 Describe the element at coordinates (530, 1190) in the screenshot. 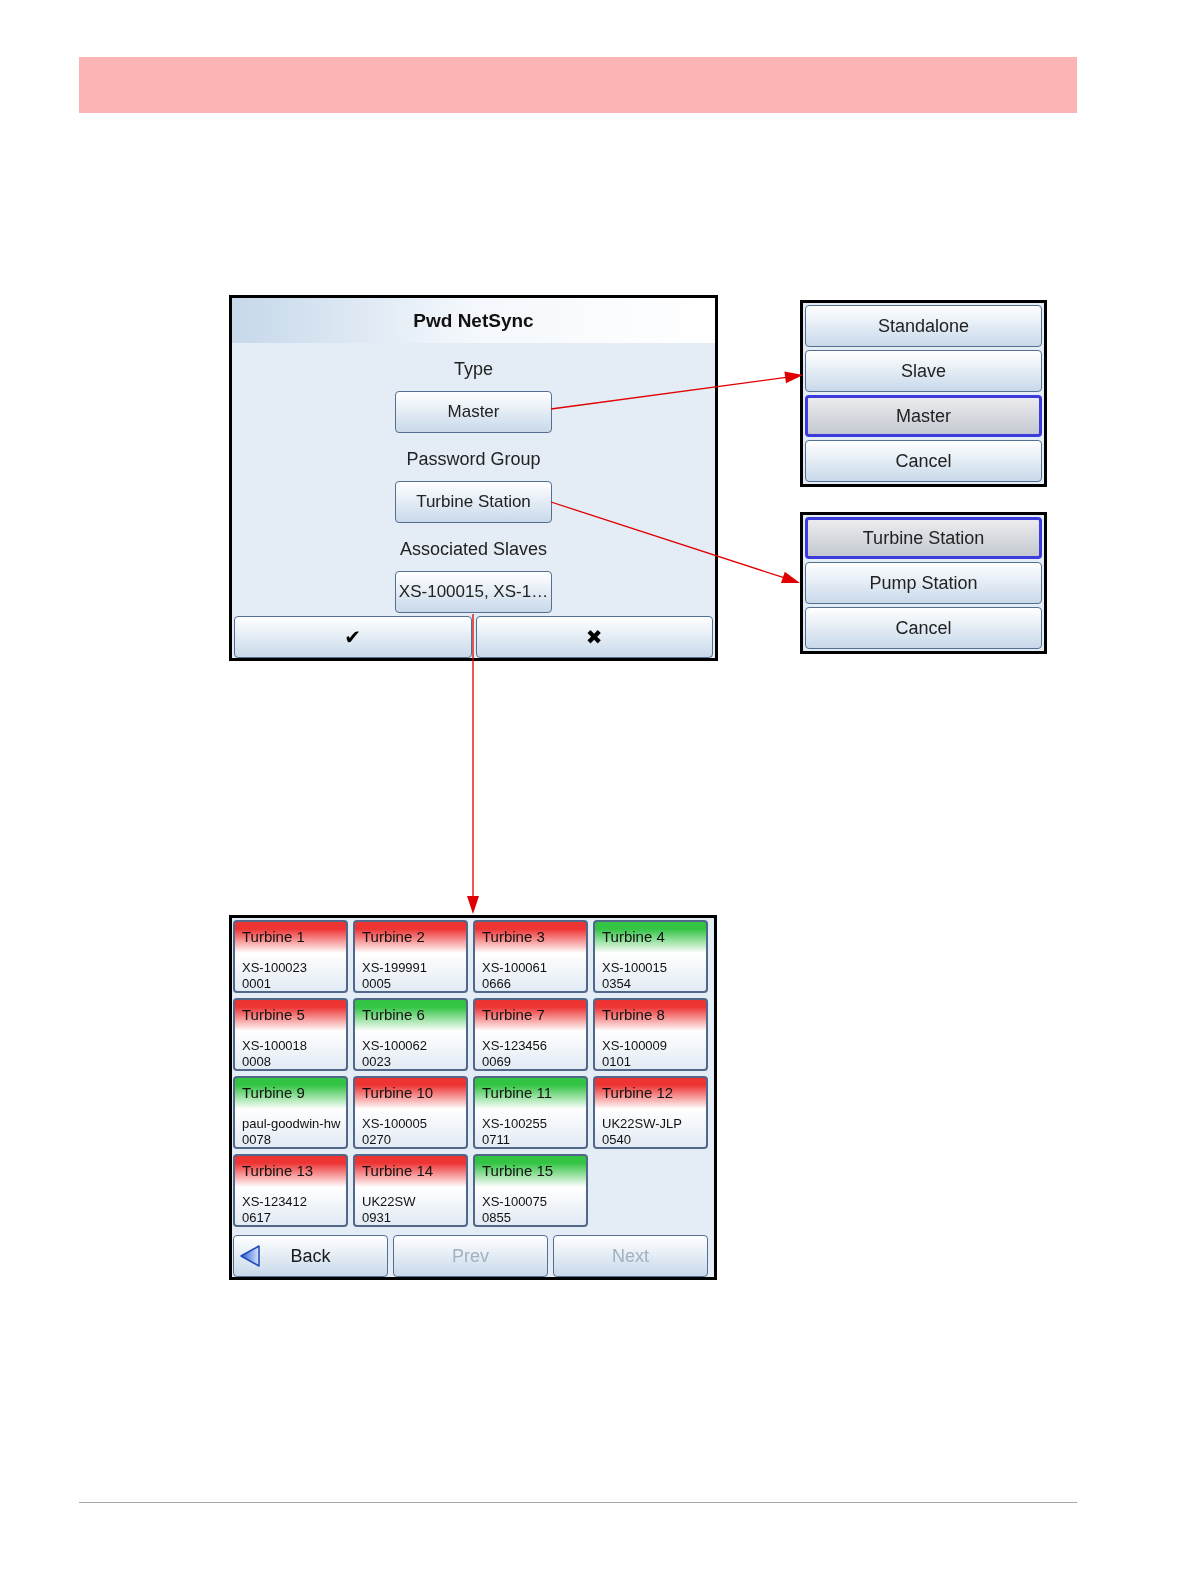

I see `turbine-tile: Turbine 15 XS-100075 0855` at that location.